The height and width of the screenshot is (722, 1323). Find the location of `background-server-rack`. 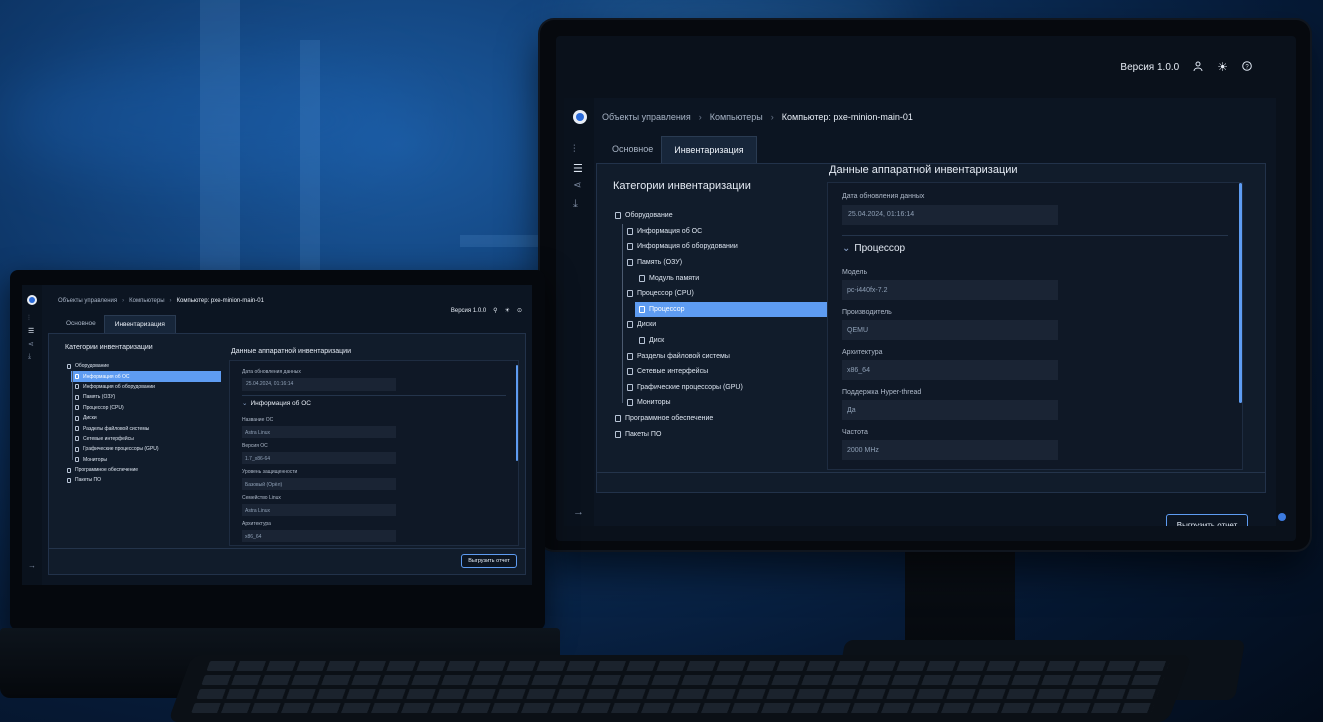

background-server-rack is located at coordinates (310, 160).